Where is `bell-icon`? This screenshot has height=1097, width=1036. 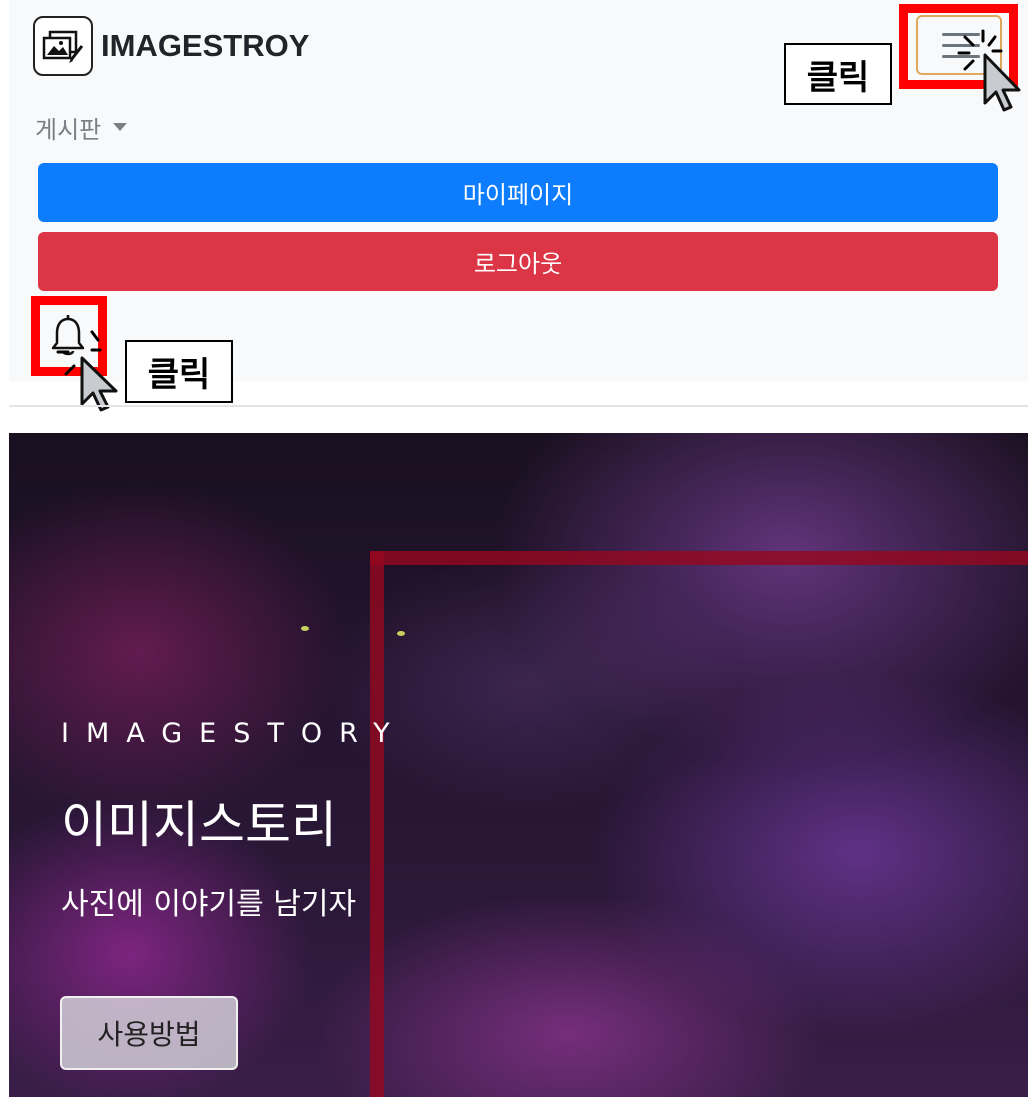
bell-icon is located at coordinates (68, 336).